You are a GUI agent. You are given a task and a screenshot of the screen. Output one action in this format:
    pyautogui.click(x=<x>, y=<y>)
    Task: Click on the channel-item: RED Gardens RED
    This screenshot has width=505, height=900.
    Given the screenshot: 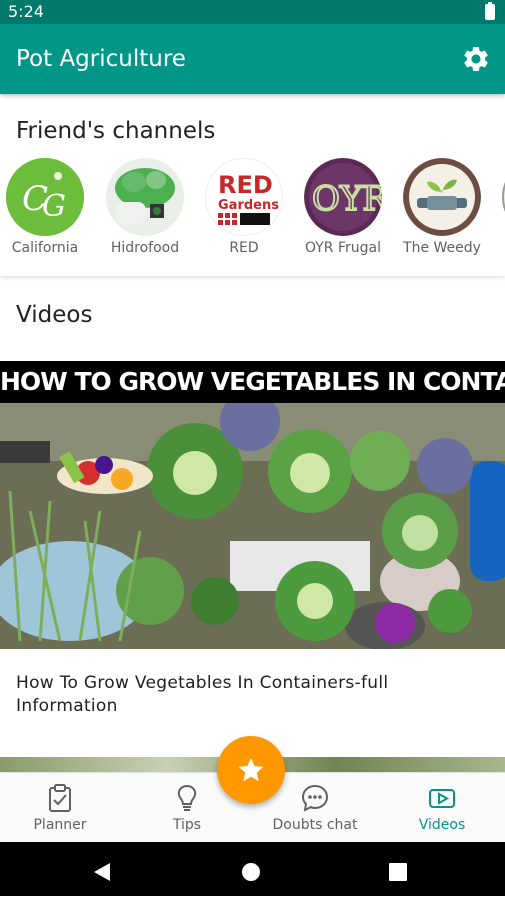 What is the action you would take?
    pyautogui.click(x=244, y=211)
    